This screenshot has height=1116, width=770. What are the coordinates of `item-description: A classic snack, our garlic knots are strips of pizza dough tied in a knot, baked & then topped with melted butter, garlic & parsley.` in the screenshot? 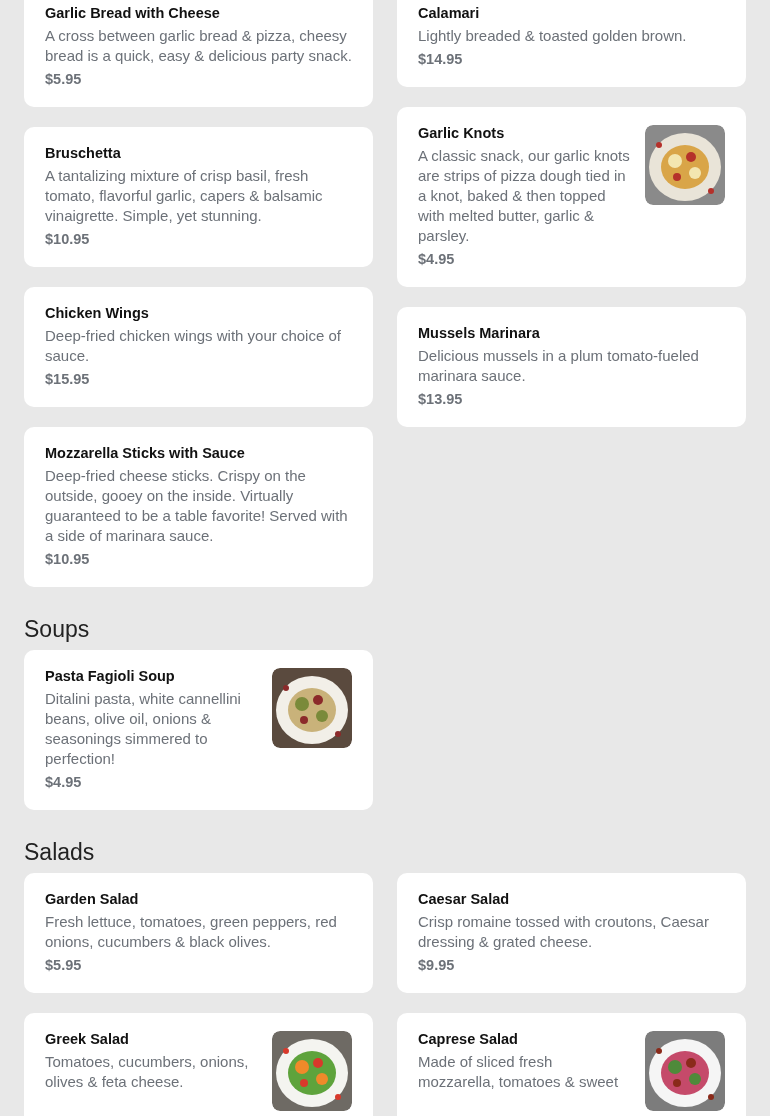 It's located at (524, 196).